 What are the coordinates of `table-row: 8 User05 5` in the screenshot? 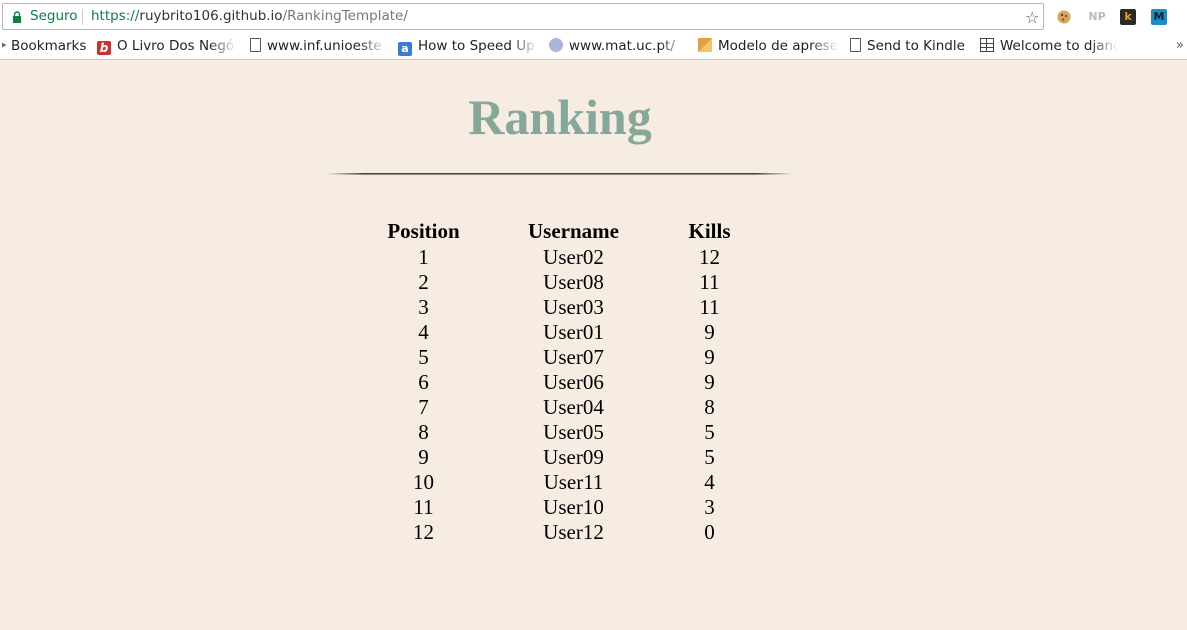 It's located at (559, 432).